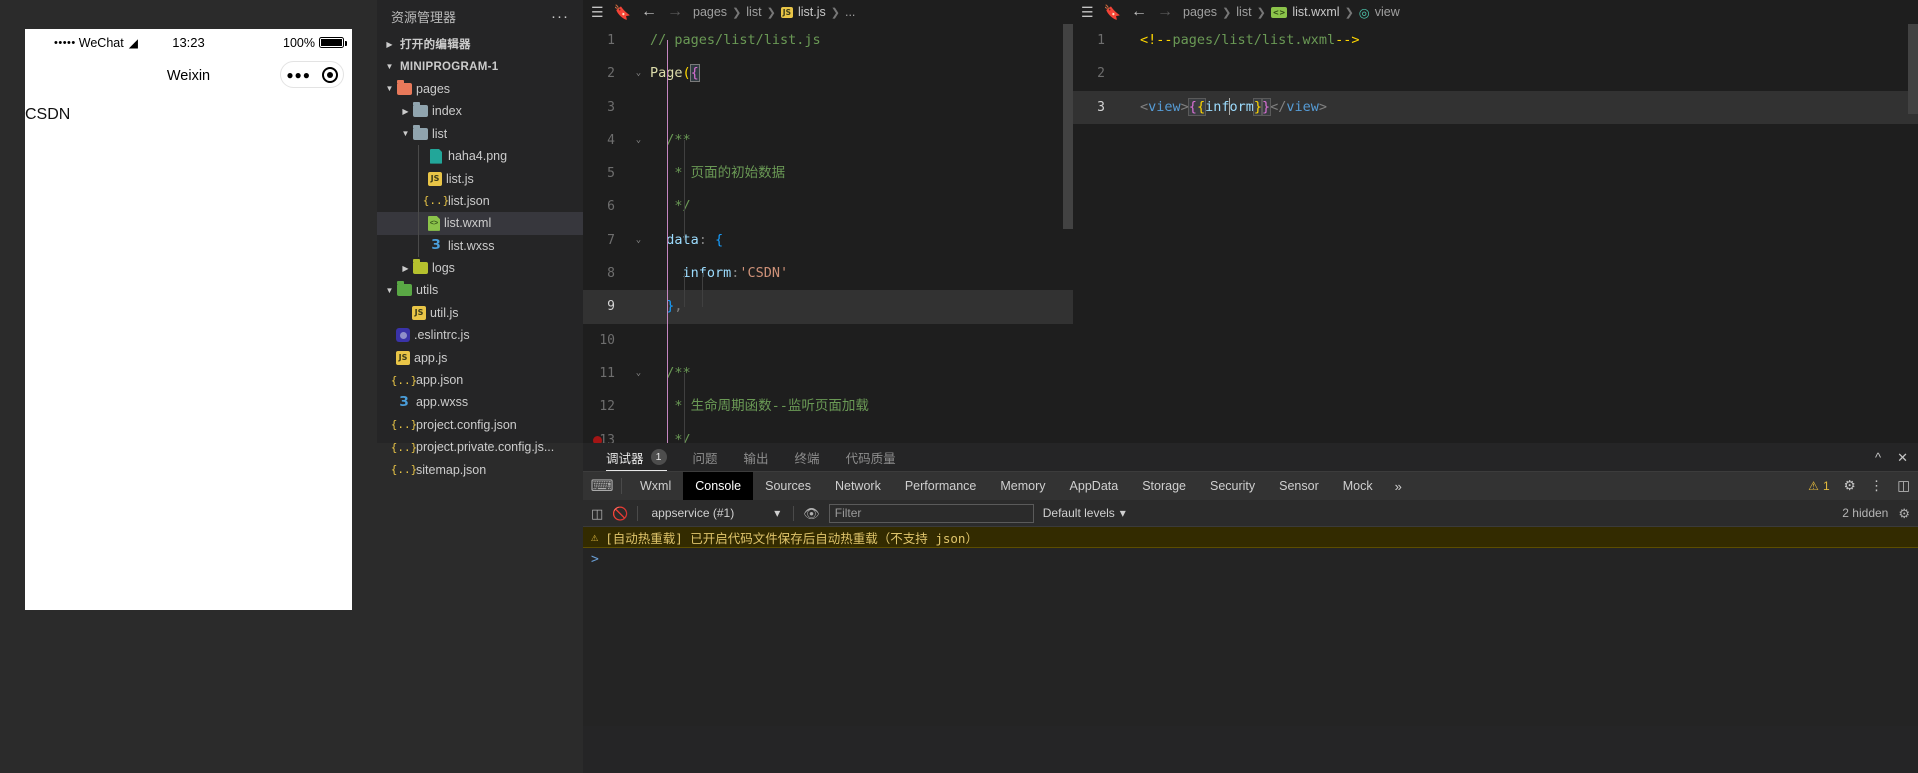 The width and height of the screenshot is (1918, 773). I want to click on console-levels-select: Default levels ▾, so click(1084, 513).